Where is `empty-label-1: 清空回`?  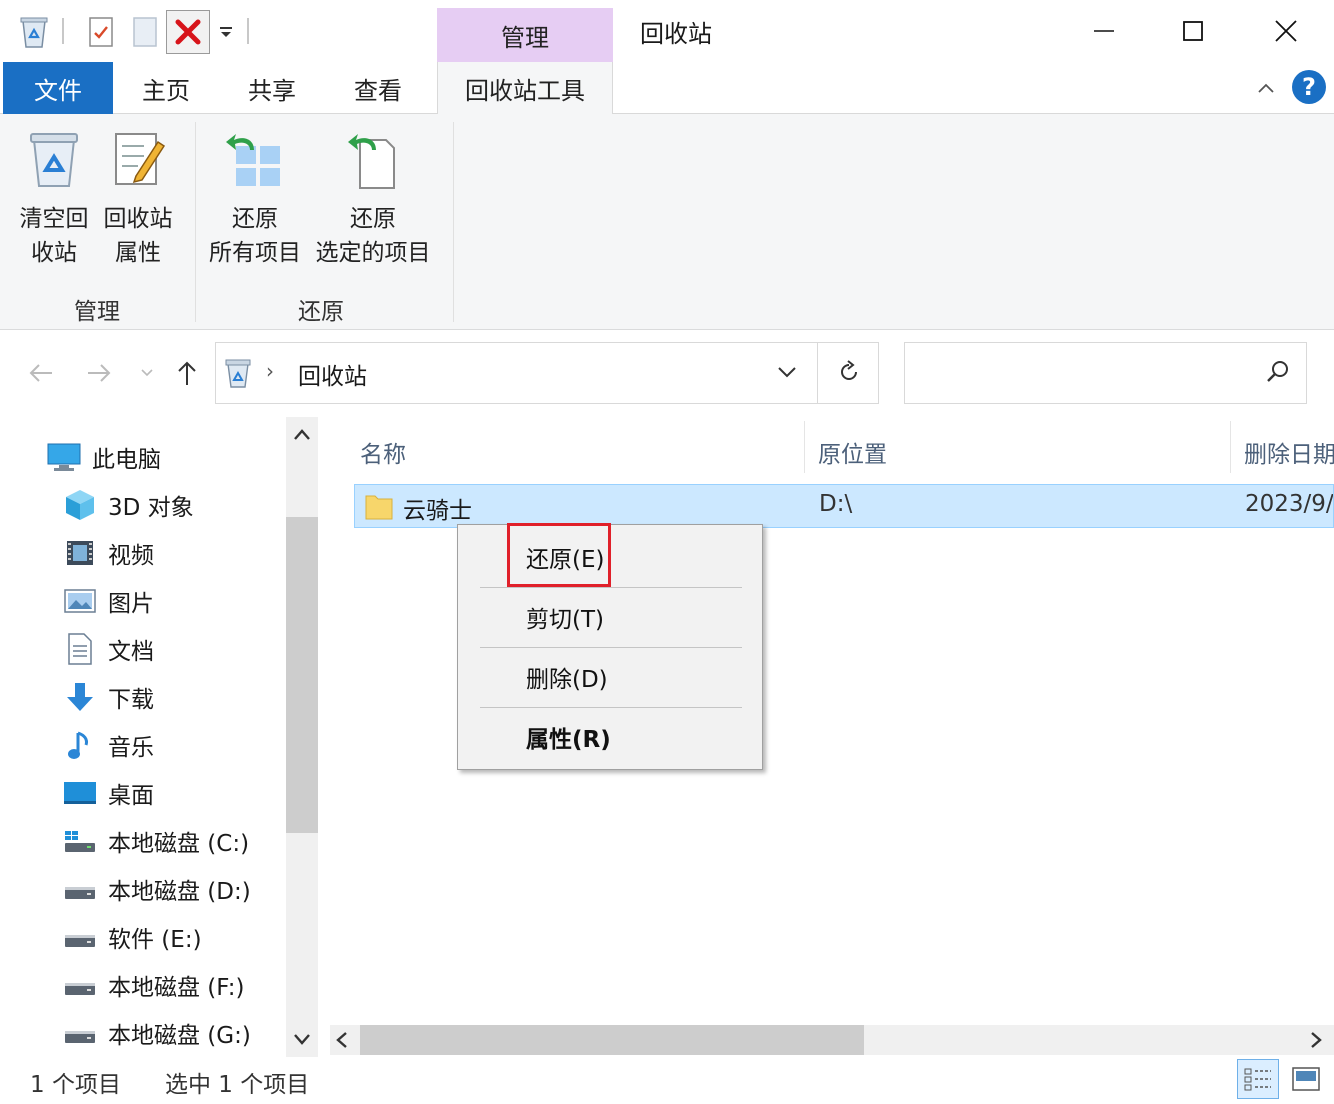
empty-label-1: 清空回 is located at coordinates (54, 219).